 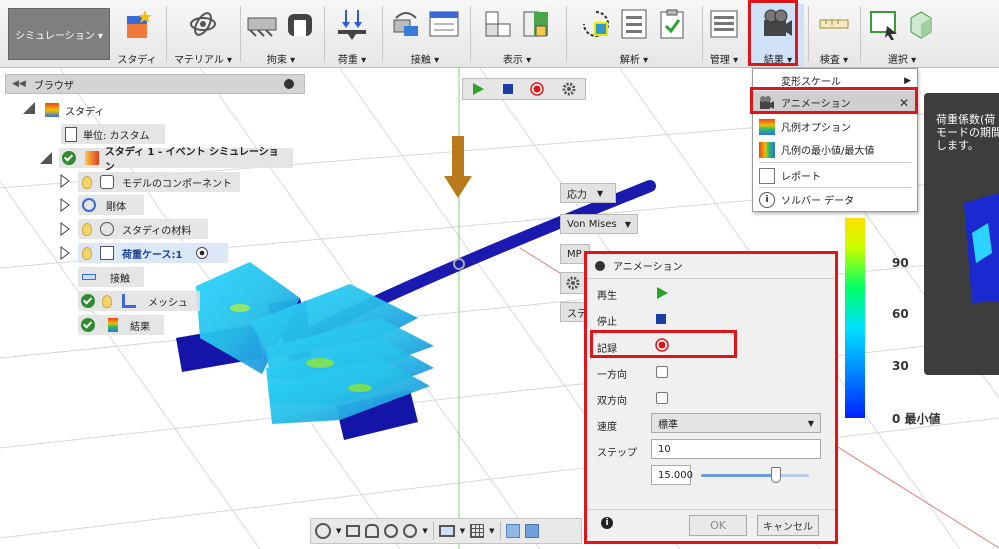 I want to click on tree-node-load-case: 荷重ケース:1, so click(x=153, y=253).